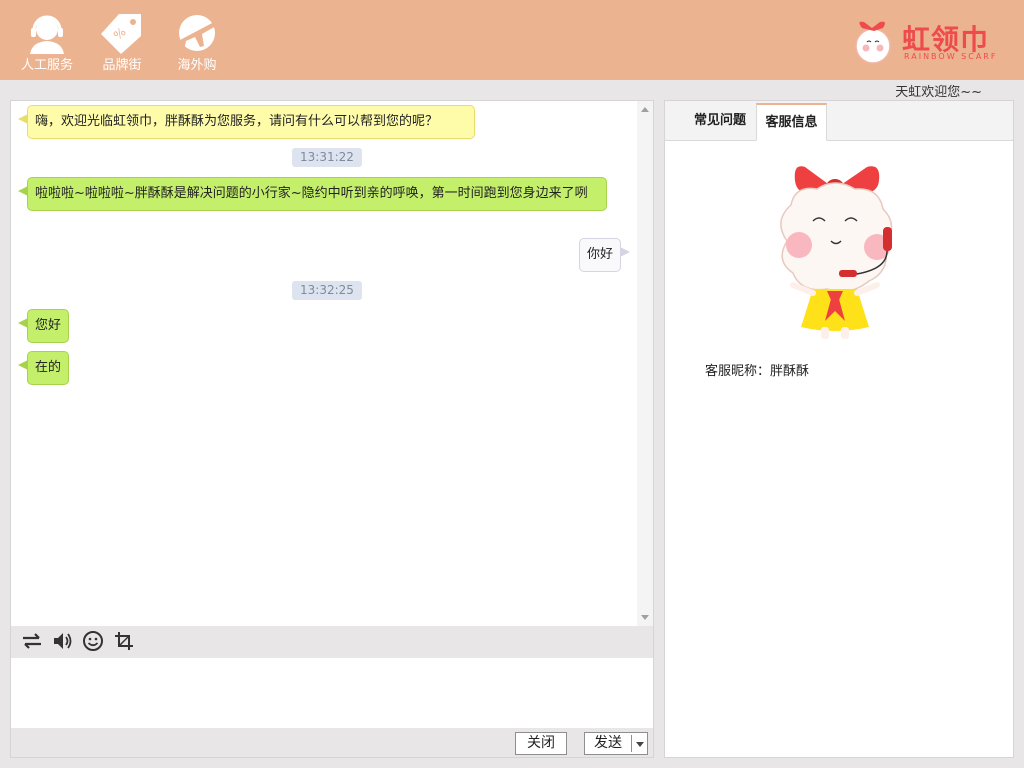 The image size is (1024, 768). I want to click on transfer-arrows-icon, so click(32, 641).